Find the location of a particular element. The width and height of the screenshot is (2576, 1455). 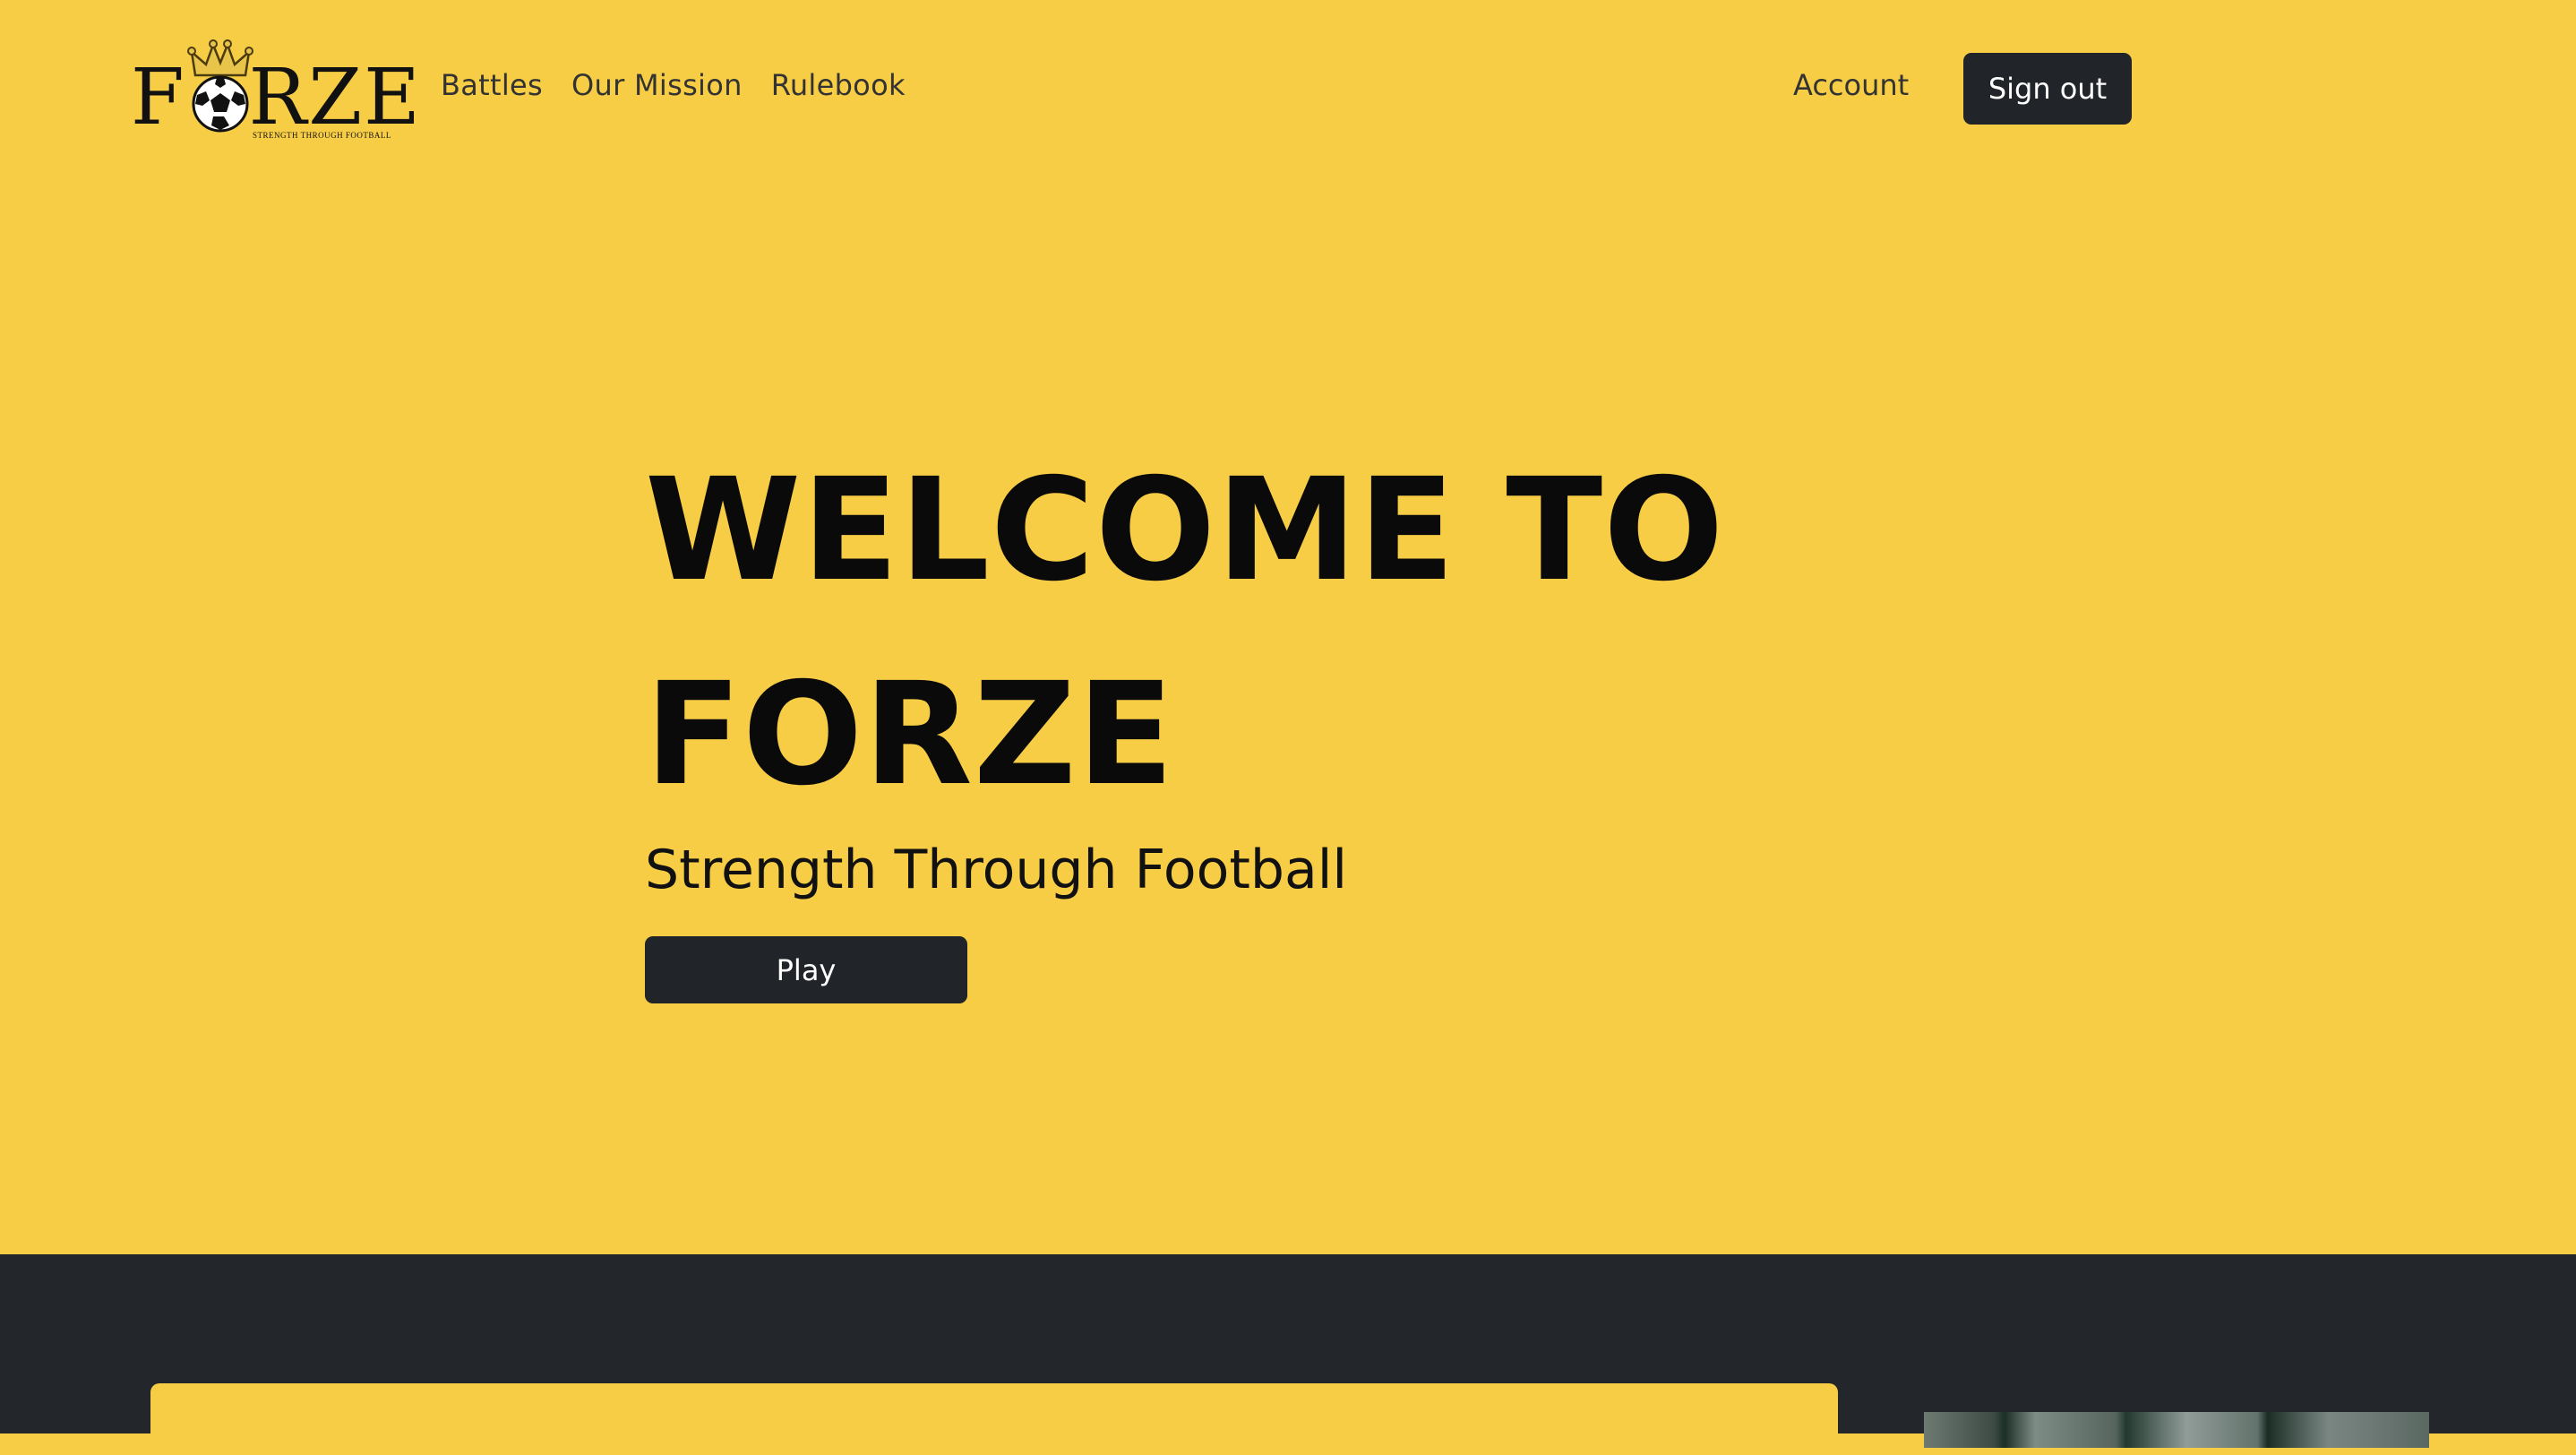

dark-content-section is located at coordinates (1288, 1354).